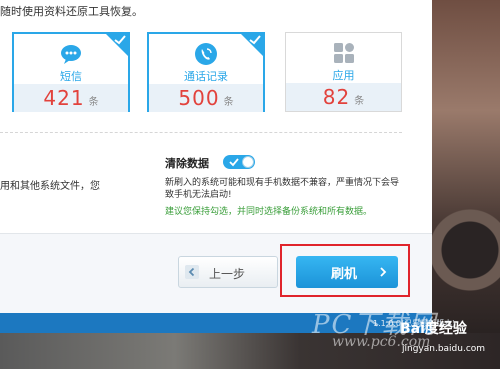 This screenshot has height=369, width=500. What do you see at coordinates (64, 98) in the screenshot?
I see `card-count: 421` at bounding box center [64, 98].